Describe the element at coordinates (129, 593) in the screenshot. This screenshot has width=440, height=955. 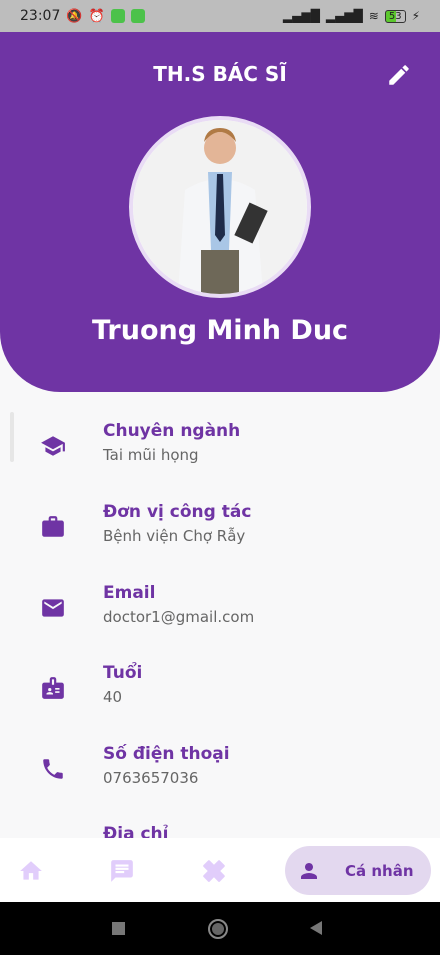
I see `item-label: Email` at that location.